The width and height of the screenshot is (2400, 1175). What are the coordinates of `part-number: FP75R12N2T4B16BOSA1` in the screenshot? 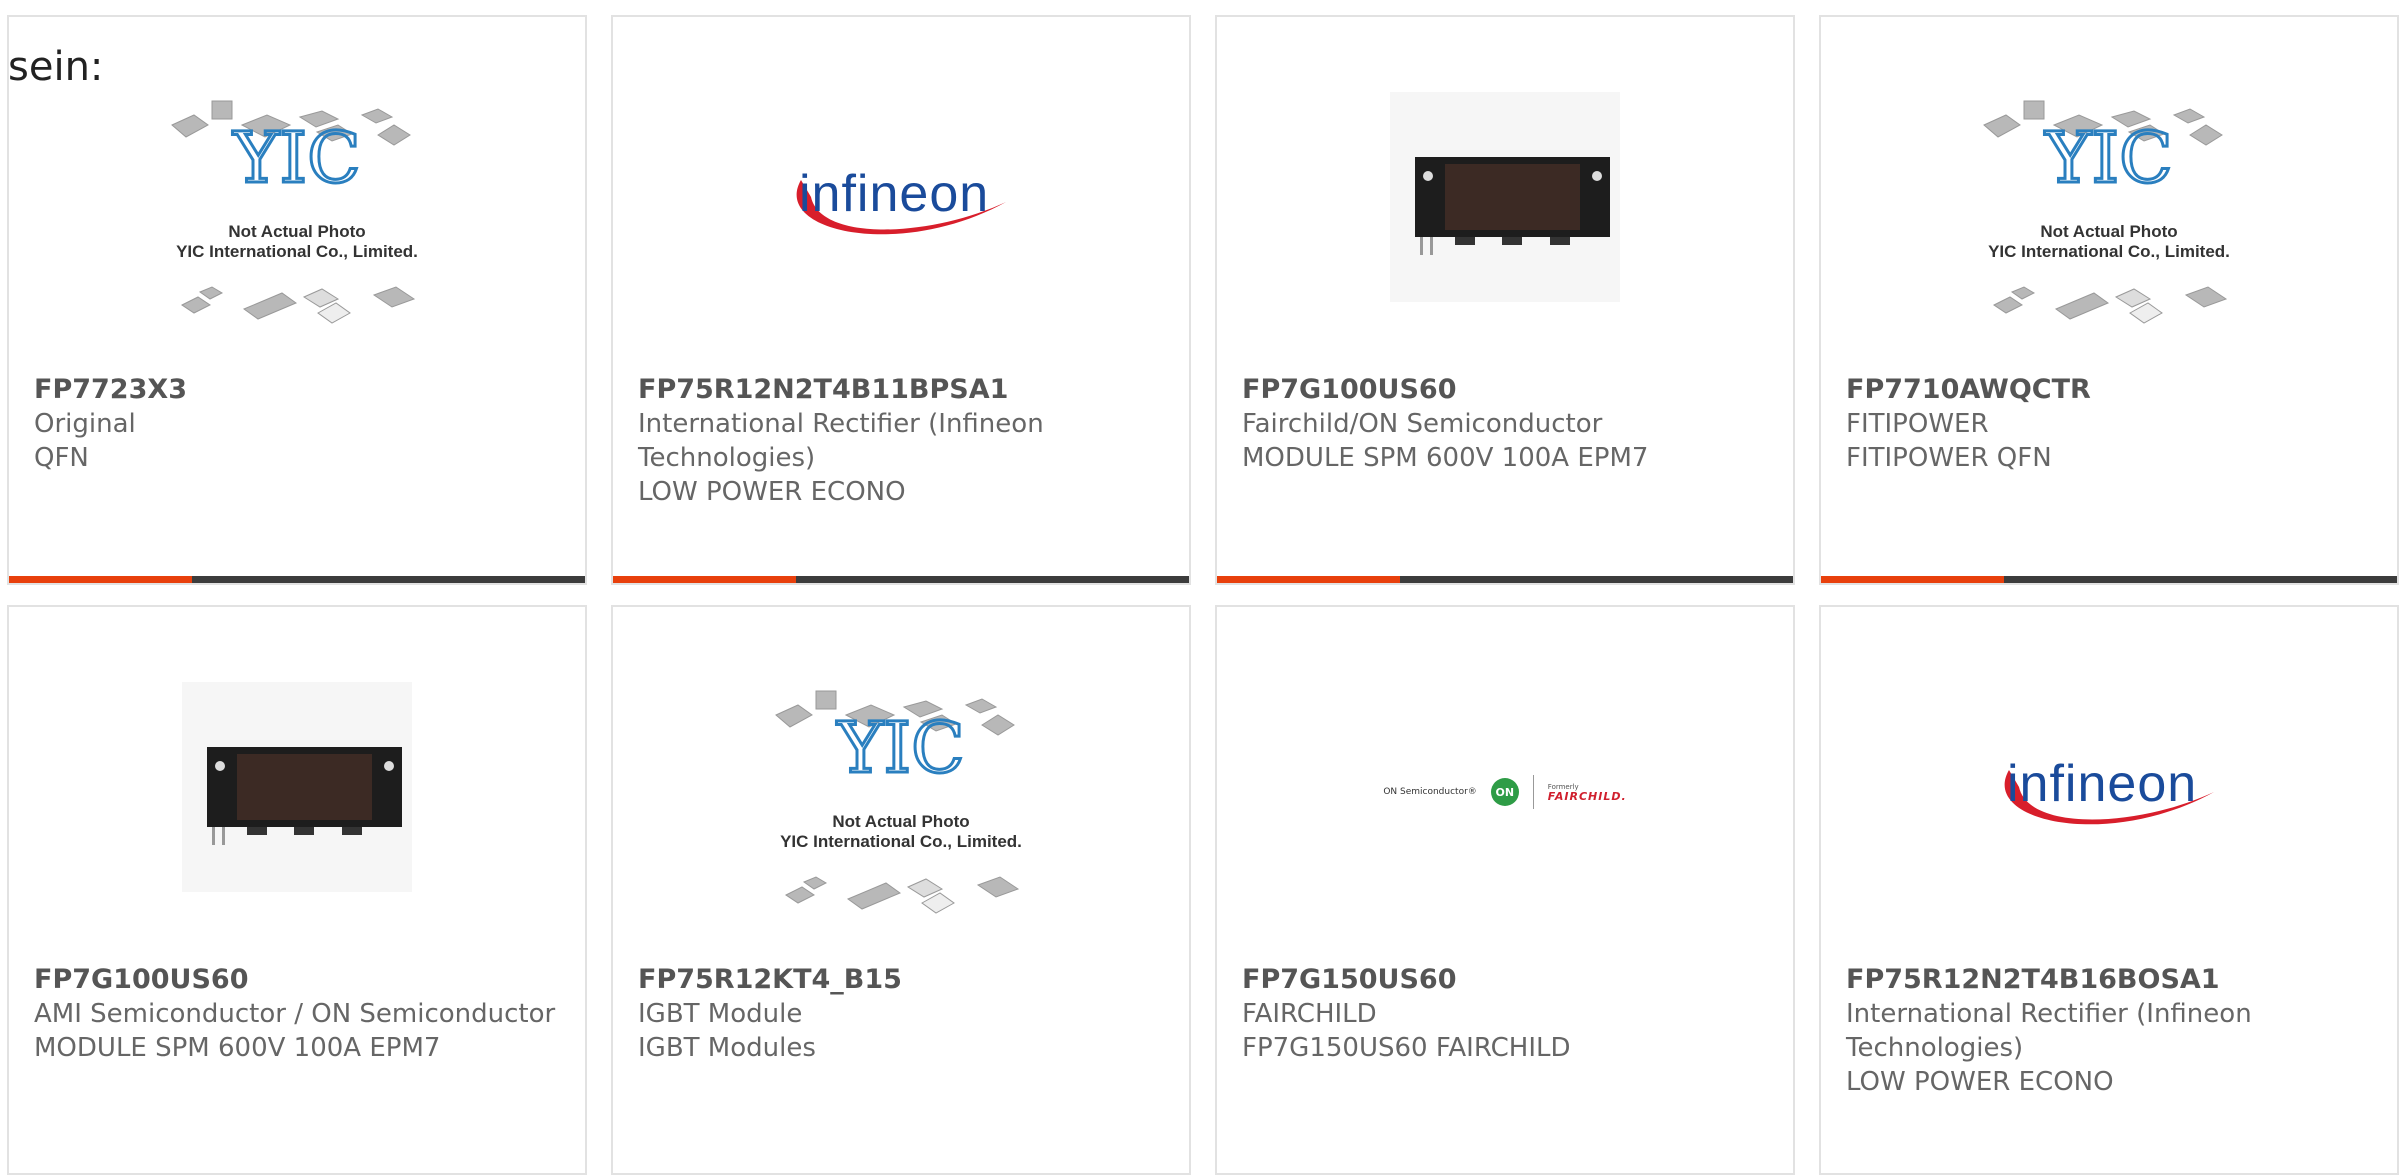 It's located at (2111, 980).